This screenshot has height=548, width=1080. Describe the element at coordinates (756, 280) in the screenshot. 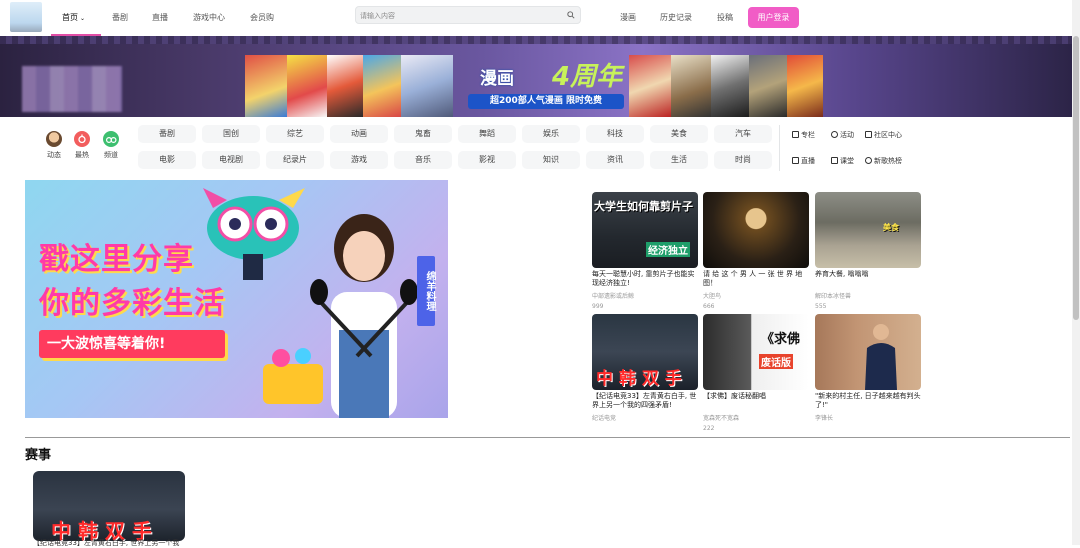

I see `video-title: 请 给 这 个 男 人 一 张 世 界 地 图！` at that location.